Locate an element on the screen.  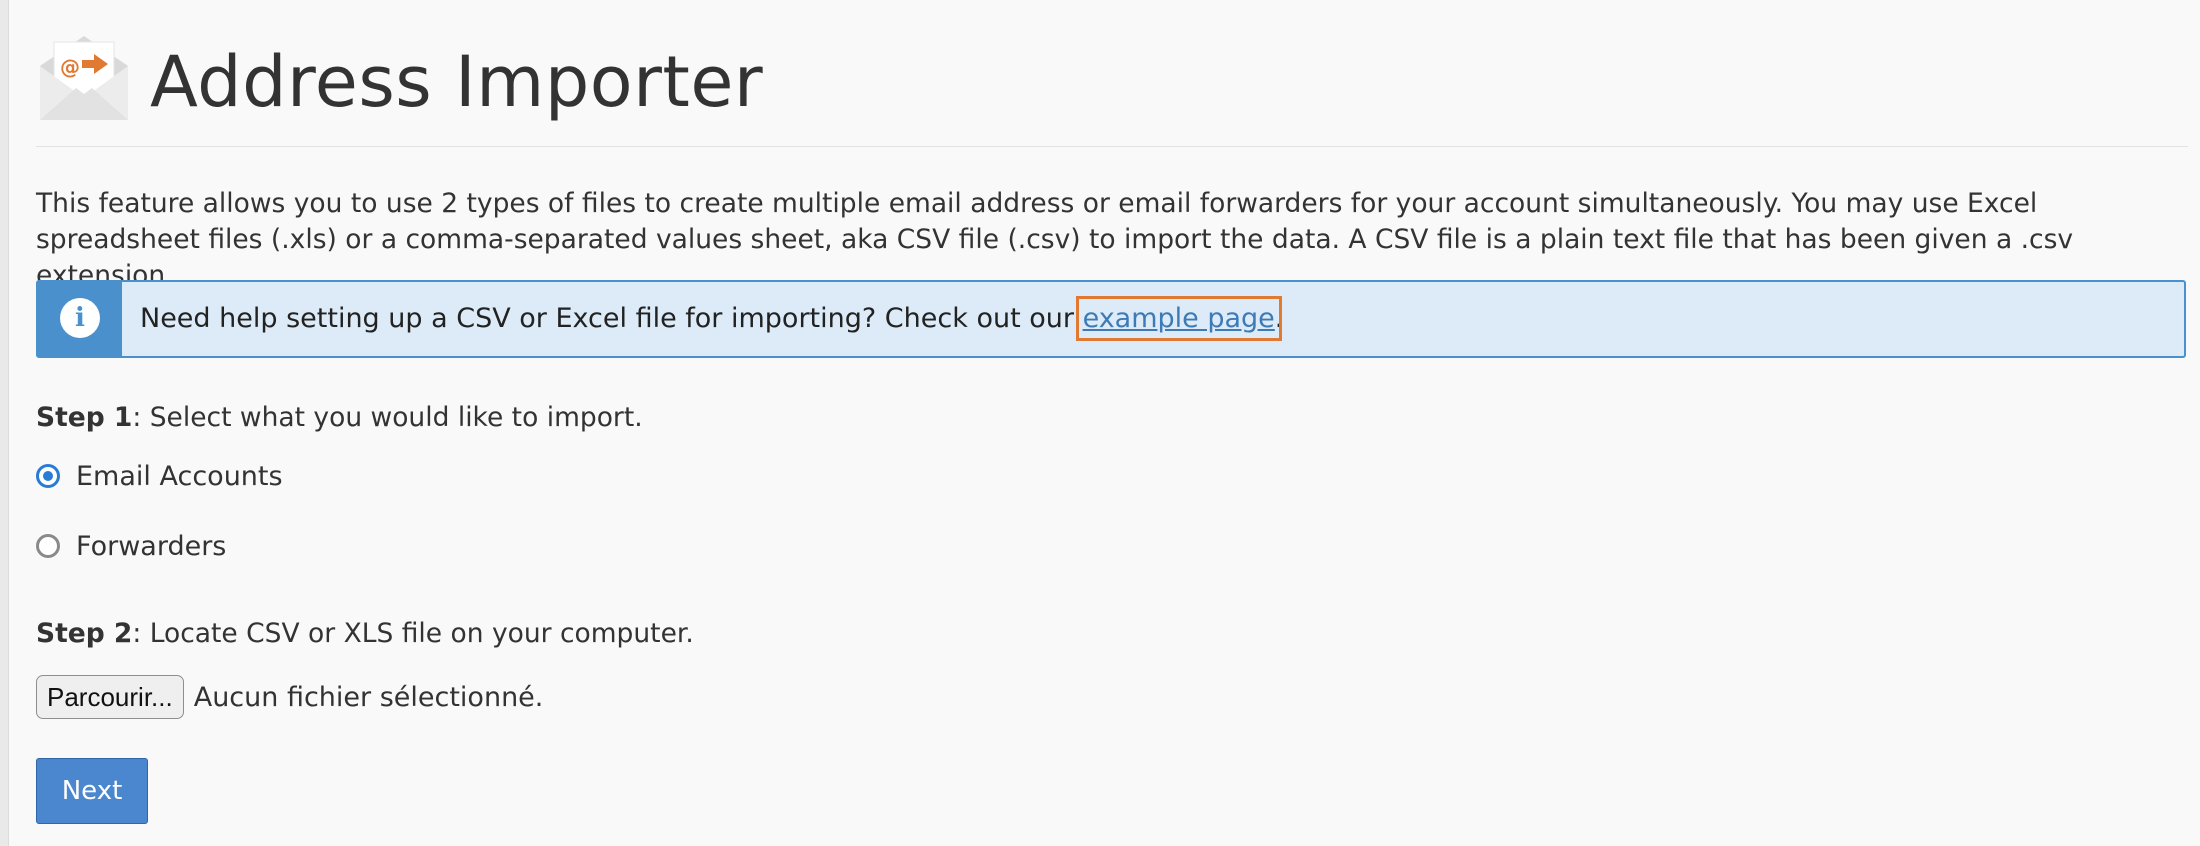
example-page-link: example page is located at coordinates (1178, 318).